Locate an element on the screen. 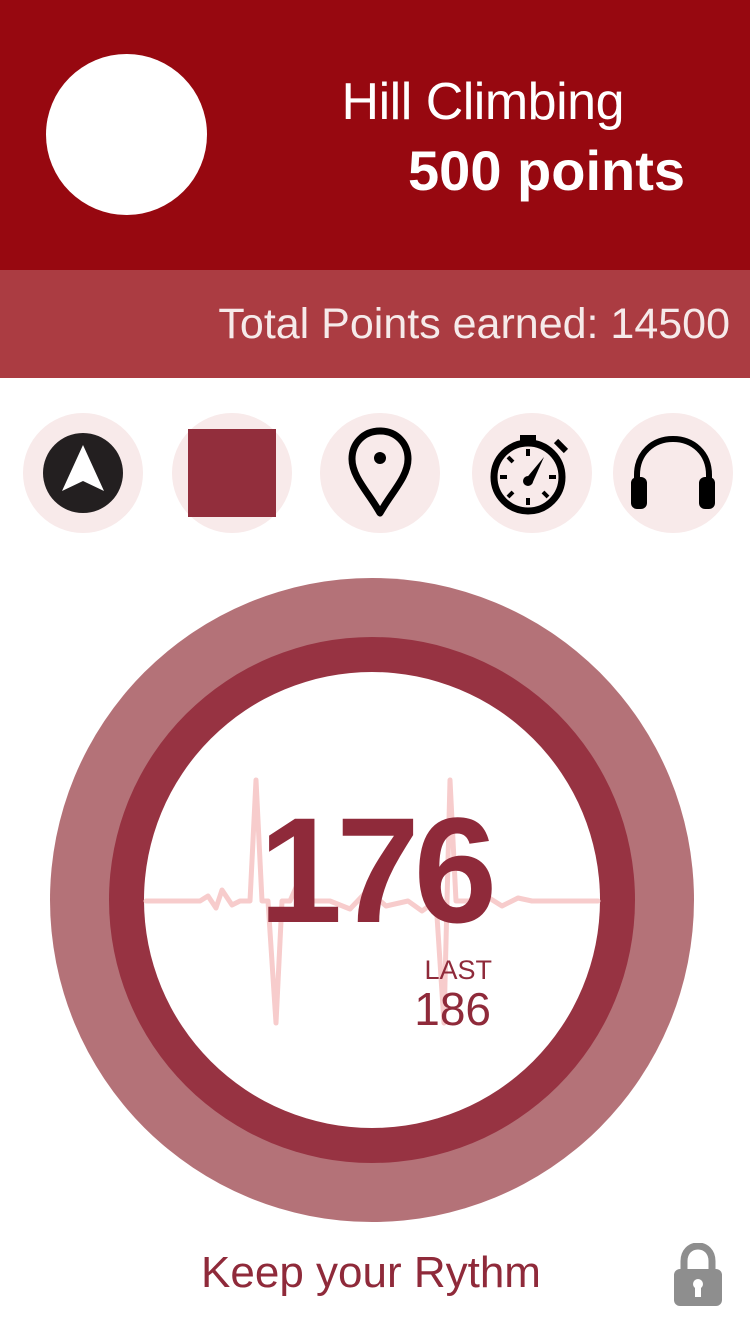  total-points-text: Total Points earned: 14500 is located at coordinates (474, 324).